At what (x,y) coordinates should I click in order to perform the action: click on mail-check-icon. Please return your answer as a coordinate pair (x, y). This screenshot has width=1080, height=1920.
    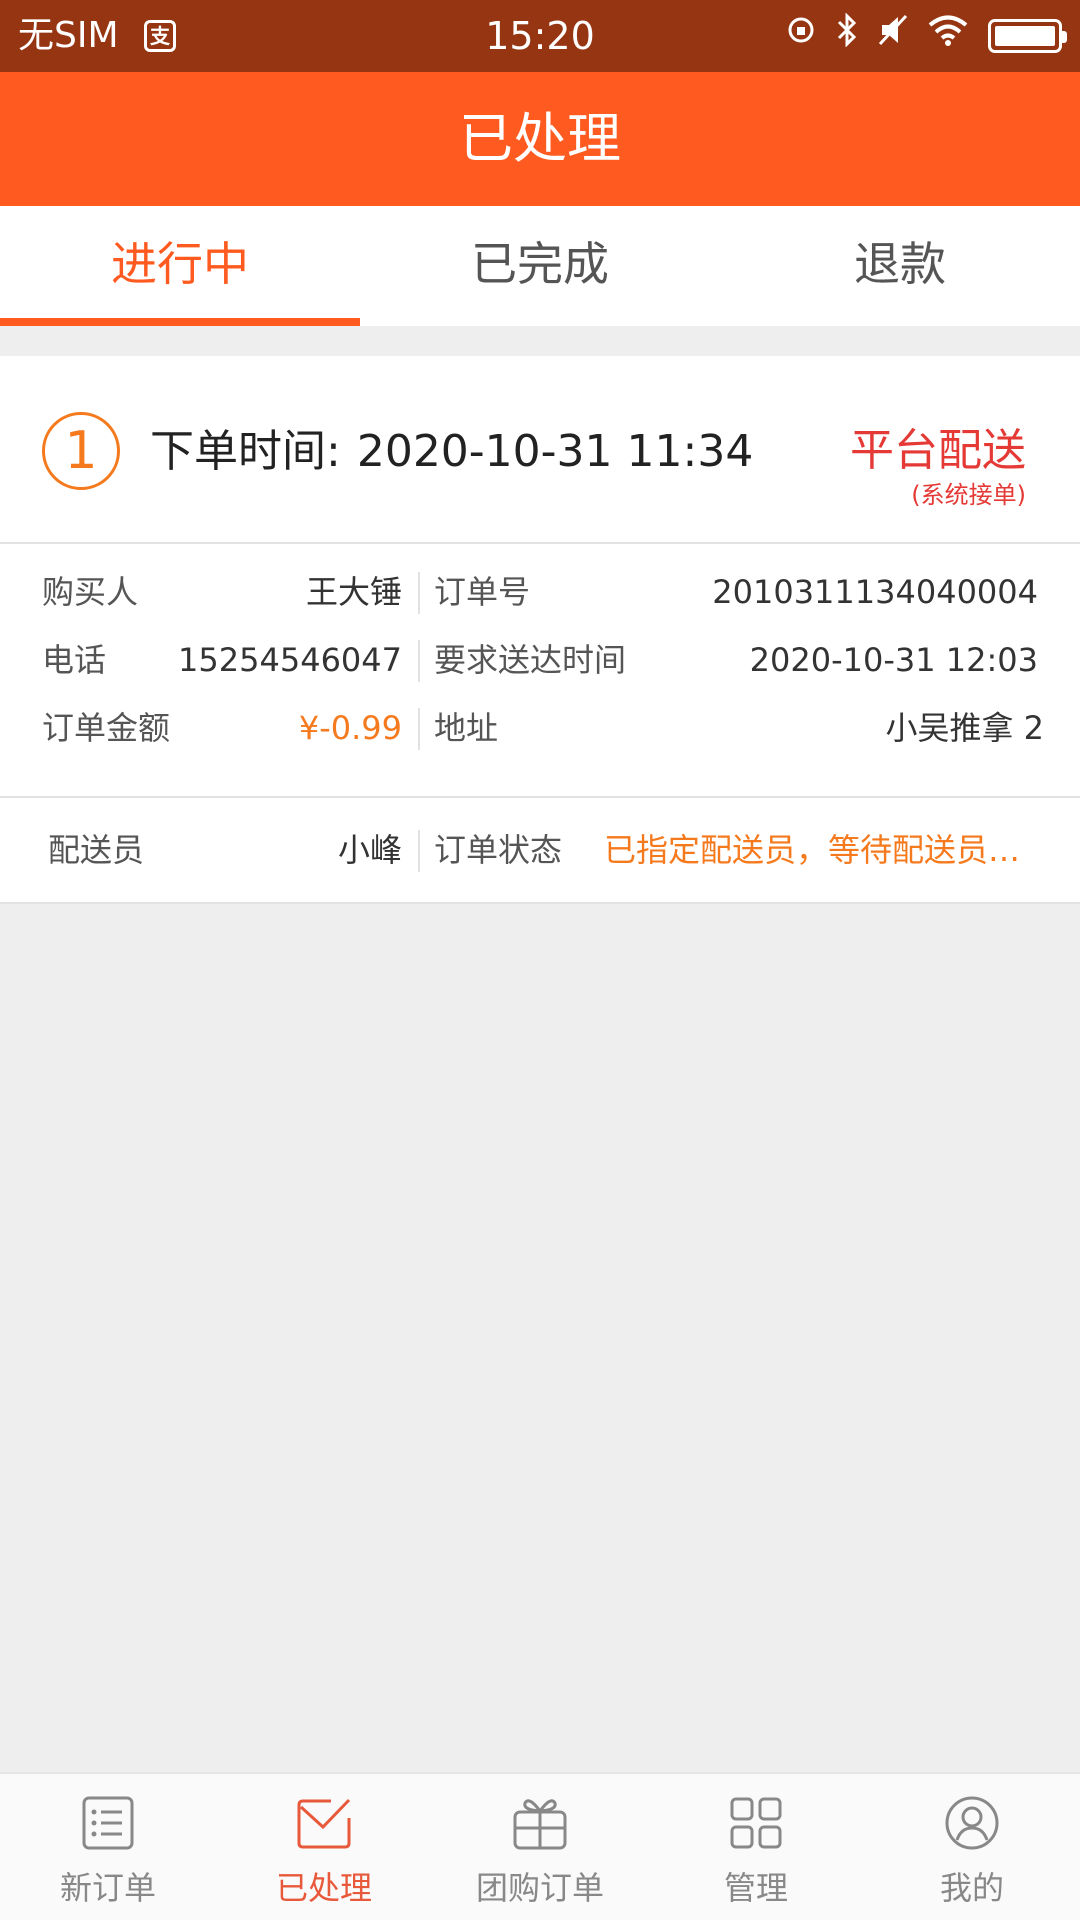
    Looking at the image, I should click on (324, 1823).